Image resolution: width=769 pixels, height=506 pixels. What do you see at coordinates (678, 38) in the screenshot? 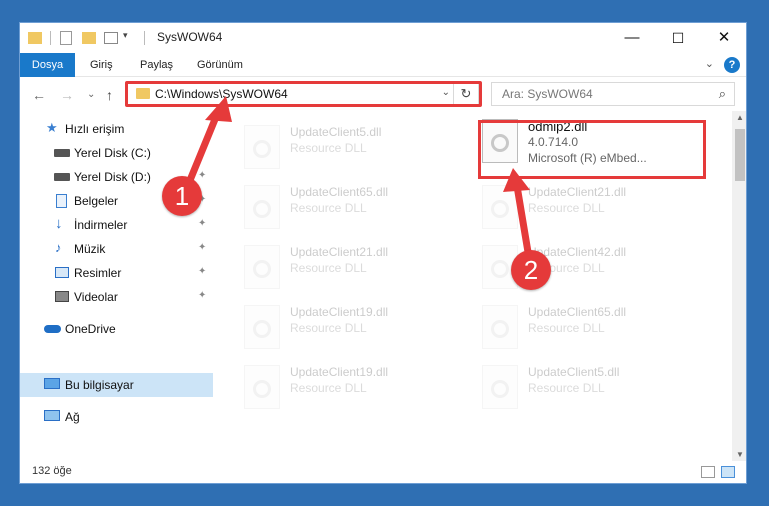
I see `maximize-button: ☐` at bounding box center [678, 38].